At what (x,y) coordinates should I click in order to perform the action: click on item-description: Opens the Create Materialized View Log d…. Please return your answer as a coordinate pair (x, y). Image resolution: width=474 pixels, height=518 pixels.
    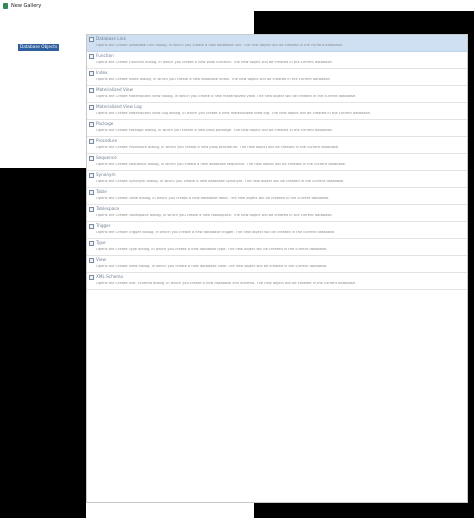
    Looking at the image, I should click on (233, 113).